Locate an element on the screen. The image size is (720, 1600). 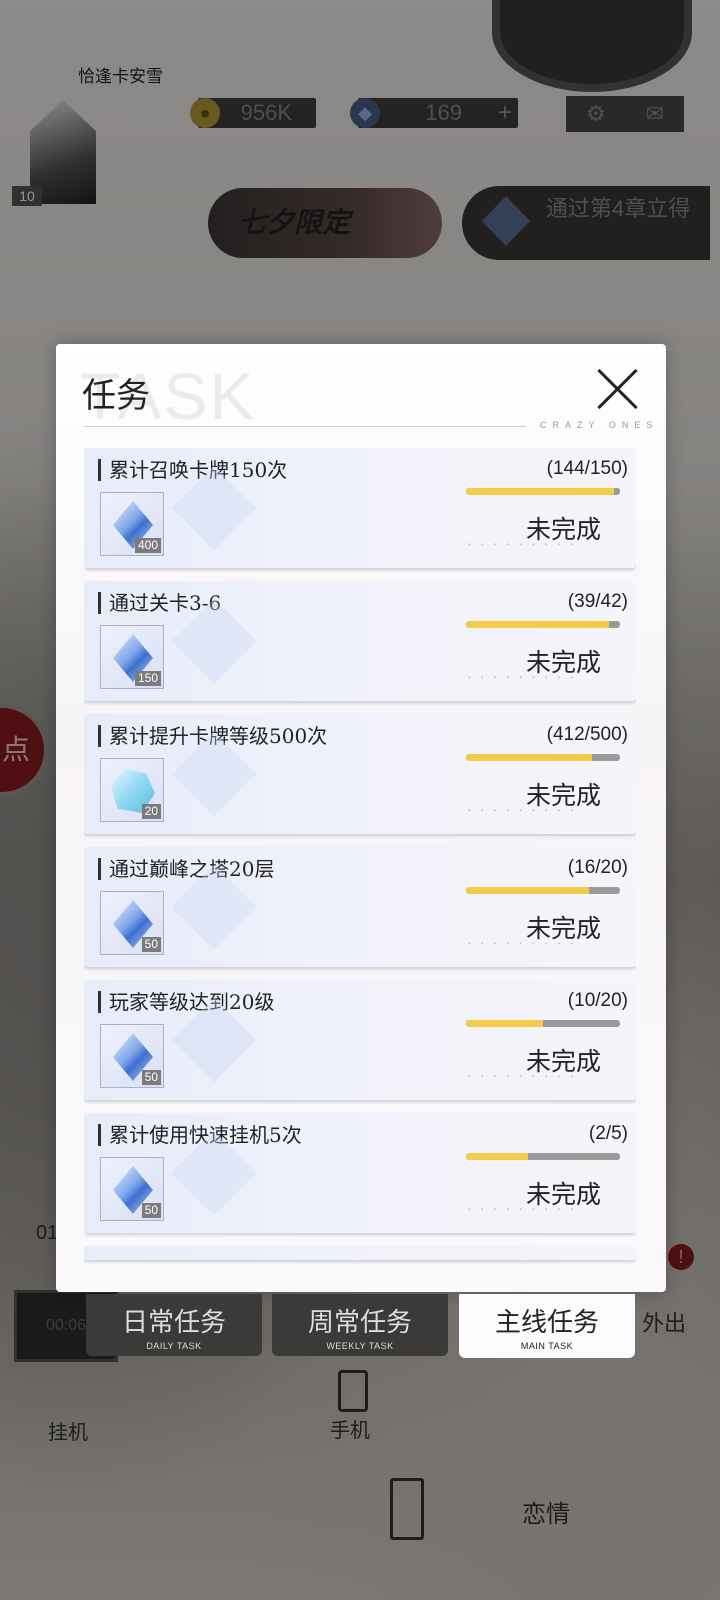
reward-item: 150 is located at coordinates (132, 657).